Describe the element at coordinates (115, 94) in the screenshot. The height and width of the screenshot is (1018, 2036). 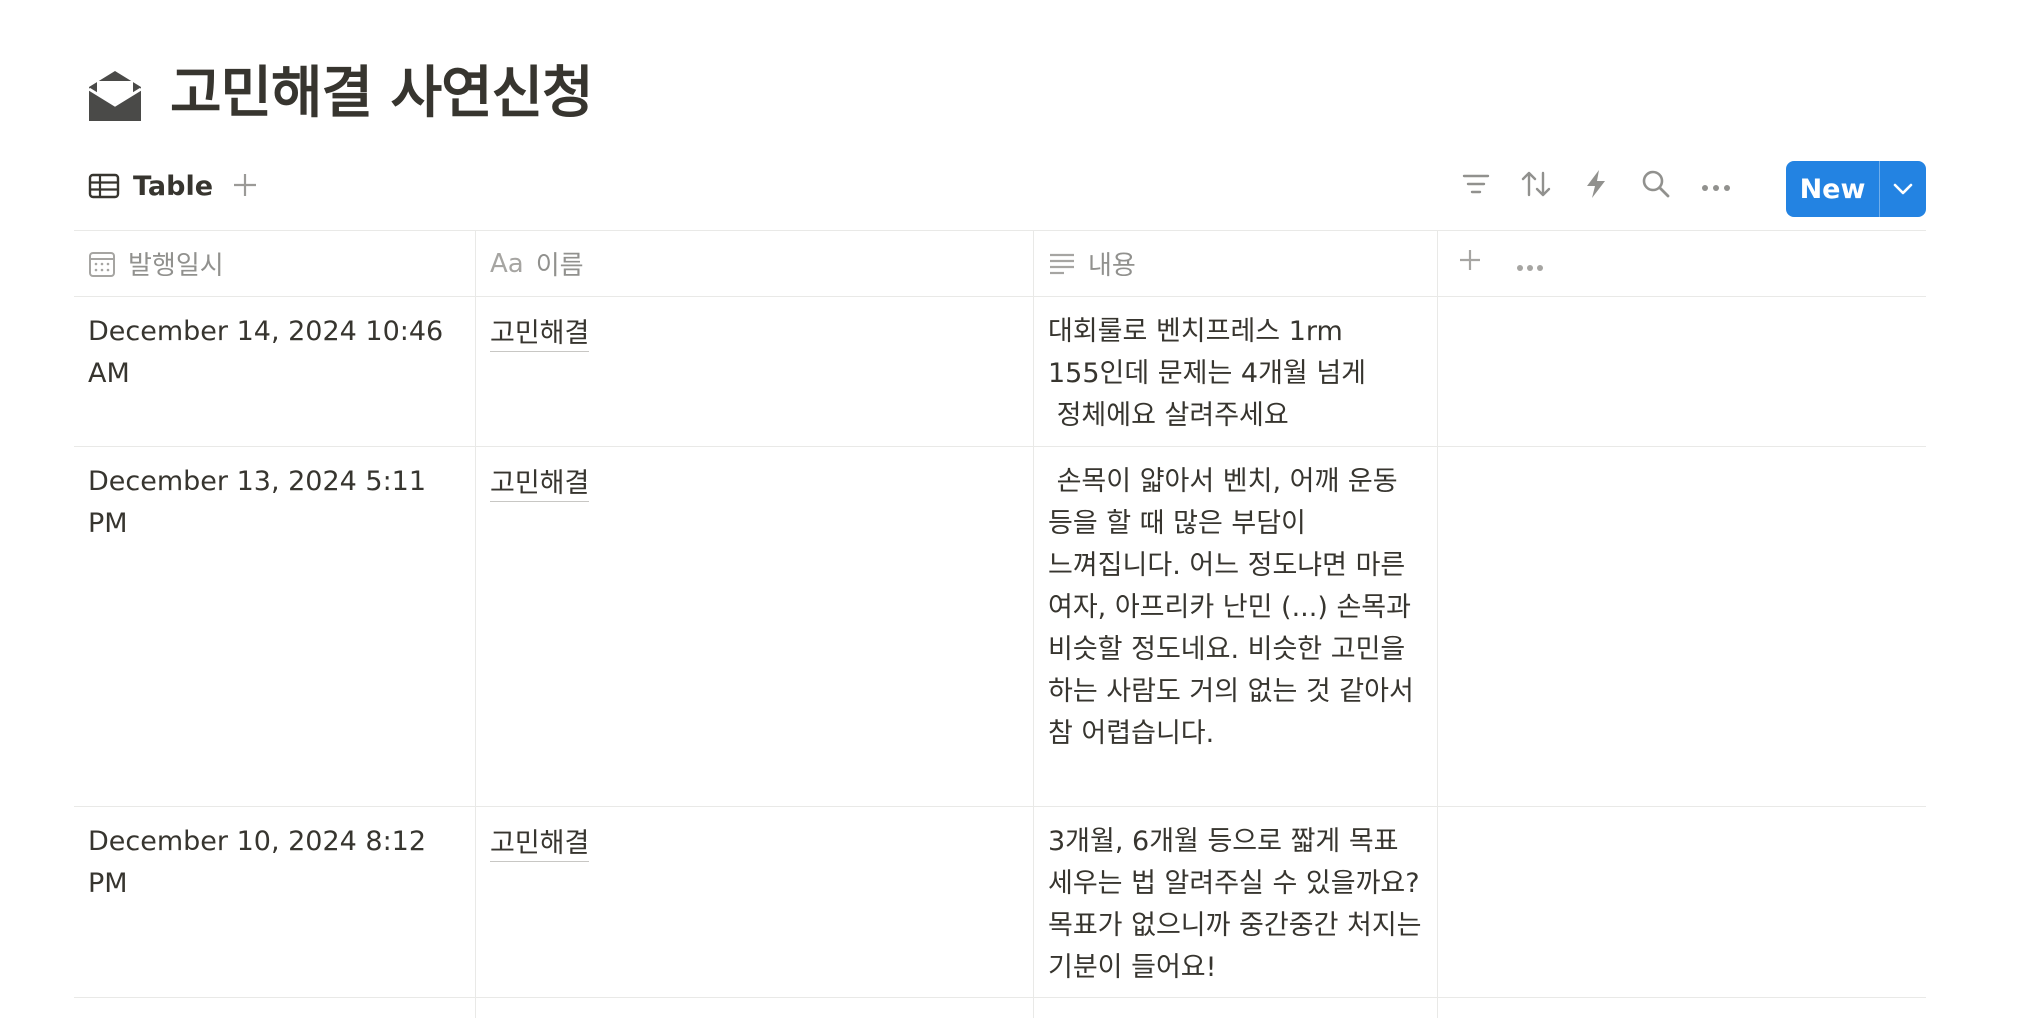
I see `open-envelope-icon` at that location.